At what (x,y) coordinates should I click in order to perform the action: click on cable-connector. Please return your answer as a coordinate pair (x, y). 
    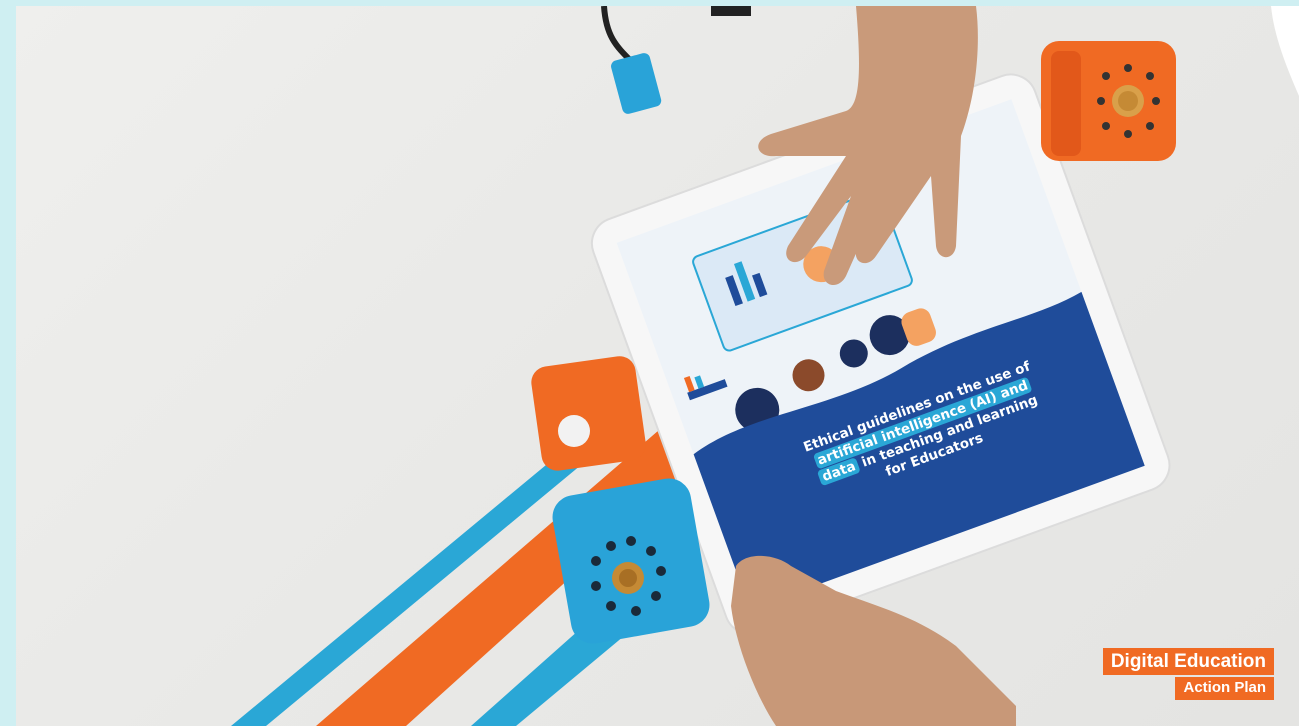
    Looking at the image, I should click on (676, 60).